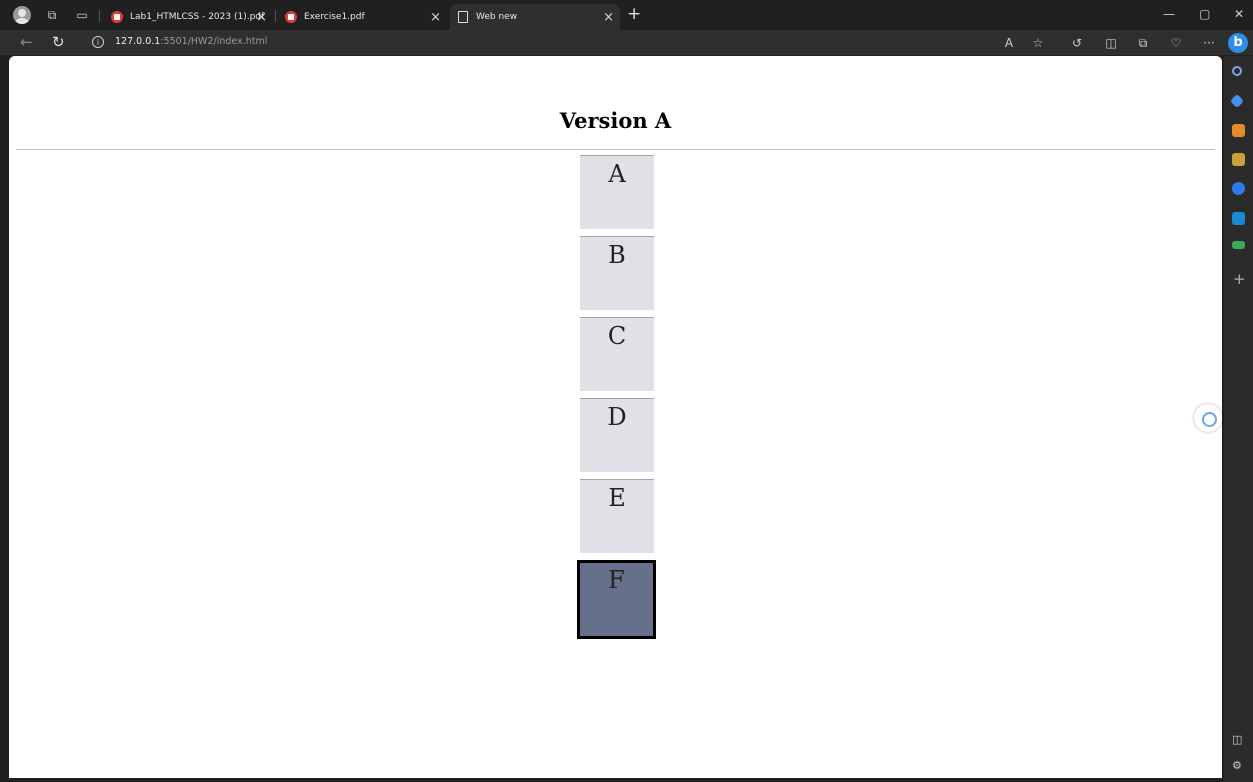  I want to click on box-e: E, so click(617, 516).